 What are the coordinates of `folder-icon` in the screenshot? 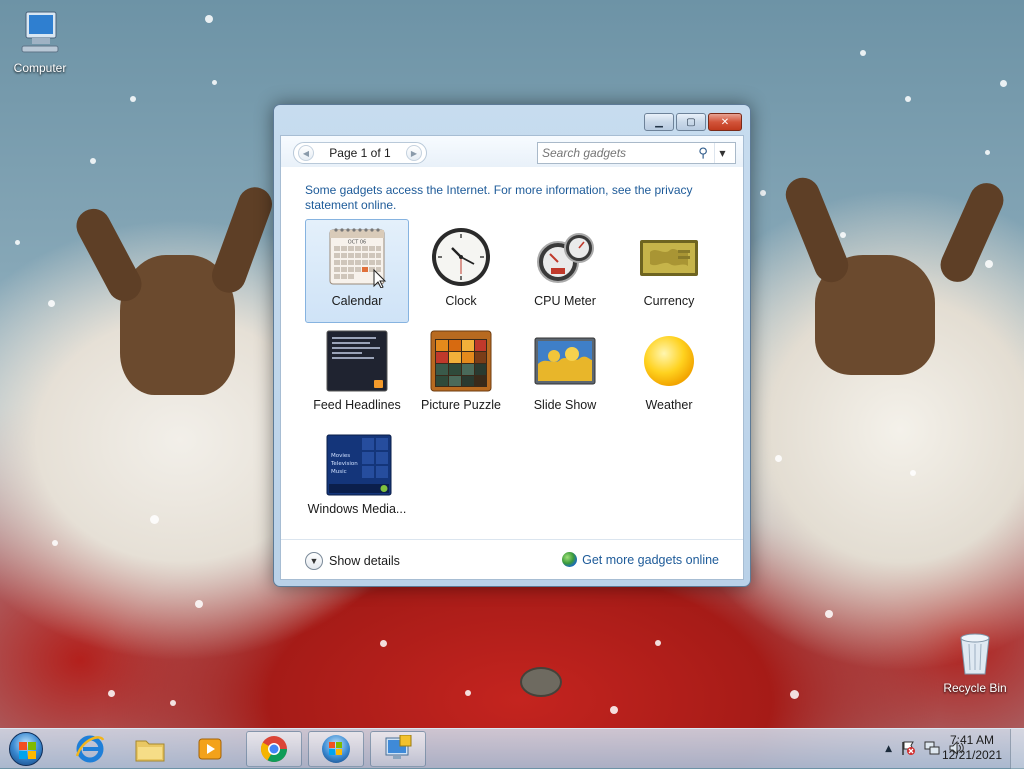 It's located at (150, 751).